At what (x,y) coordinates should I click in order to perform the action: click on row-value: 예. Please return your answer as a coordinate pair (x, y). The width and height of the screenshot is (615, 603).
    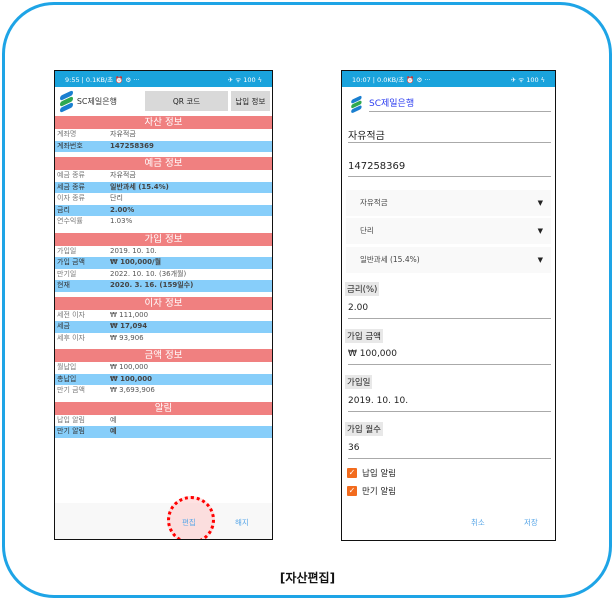
    Looking at the image, I should click on (113, 419).